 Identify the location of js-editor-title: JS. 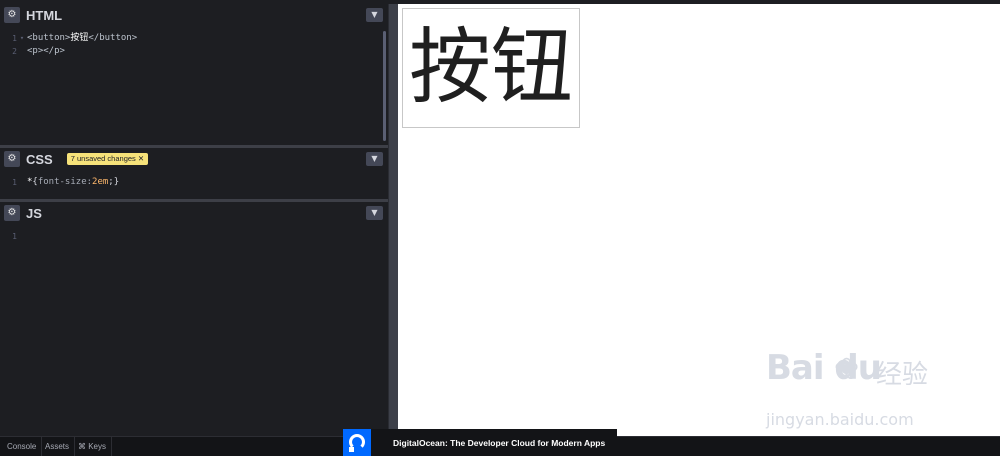
(34, 213).